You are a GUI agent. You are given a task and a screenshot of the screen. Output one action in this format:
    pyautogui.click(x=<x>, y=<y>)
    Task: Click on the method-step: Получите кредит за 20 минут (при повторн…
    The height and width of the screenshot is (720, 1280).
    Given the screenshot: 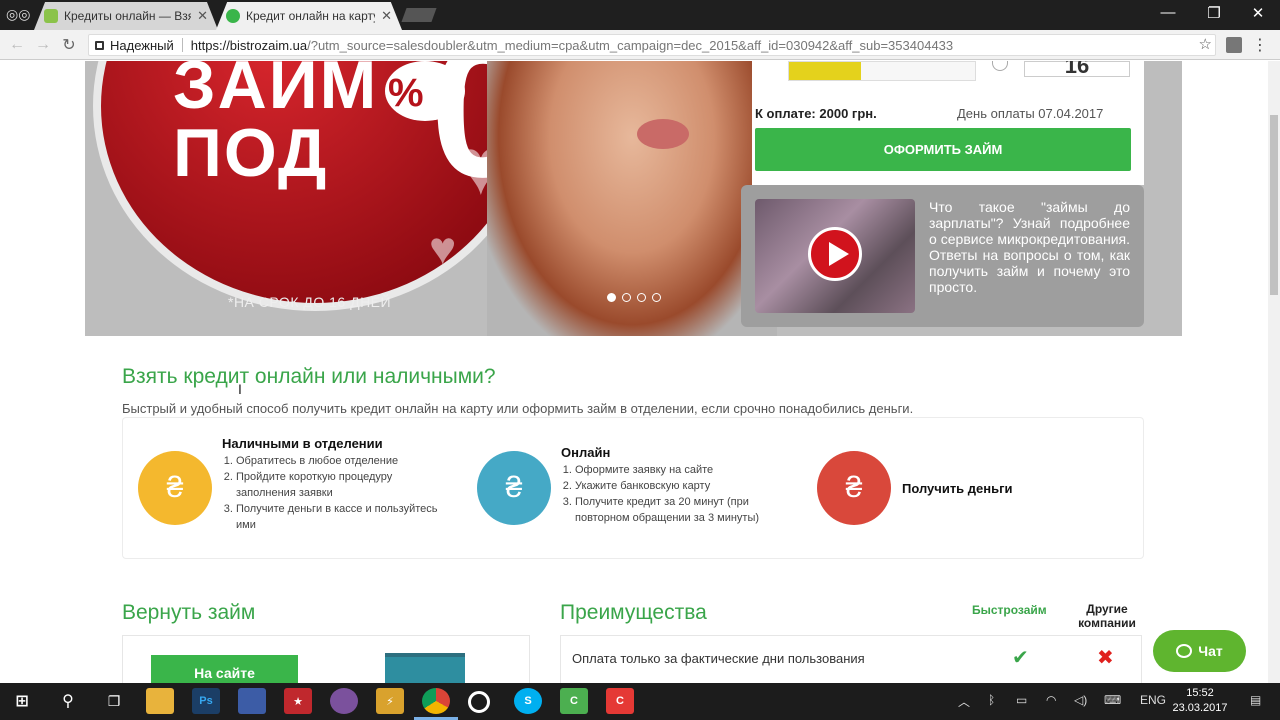 What is the action you would take?
    pyautogui.click(x=683, y=510)
    